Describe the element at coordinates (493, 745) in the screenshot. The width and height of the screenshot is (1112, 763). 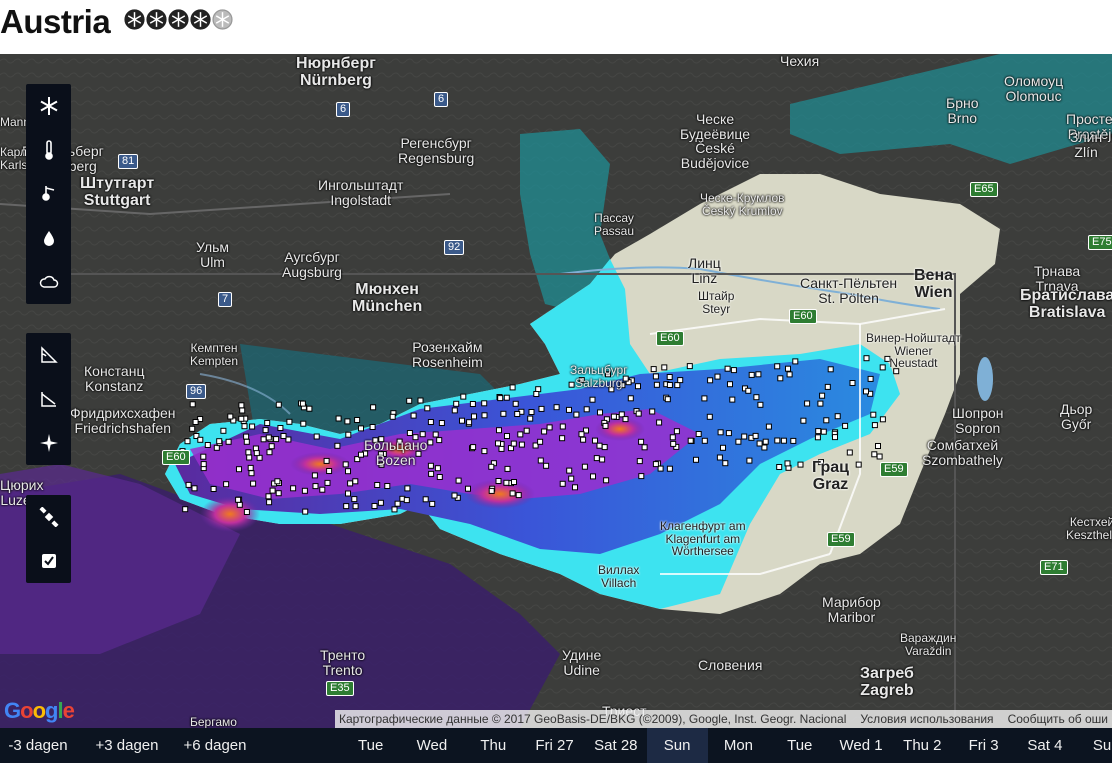
I see `day-tab: Thu` at that location.